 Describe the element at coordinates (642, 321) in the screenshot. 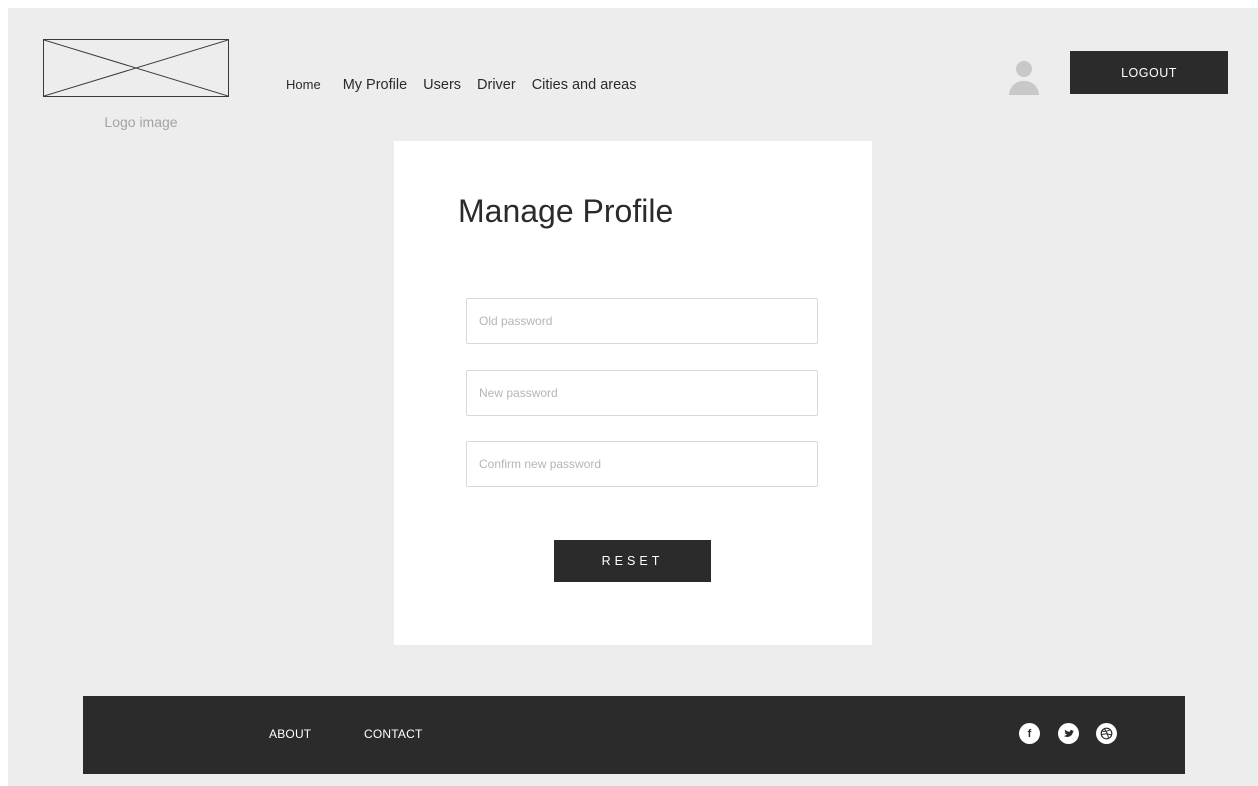

I see `old-password-field: Old password` at that location.